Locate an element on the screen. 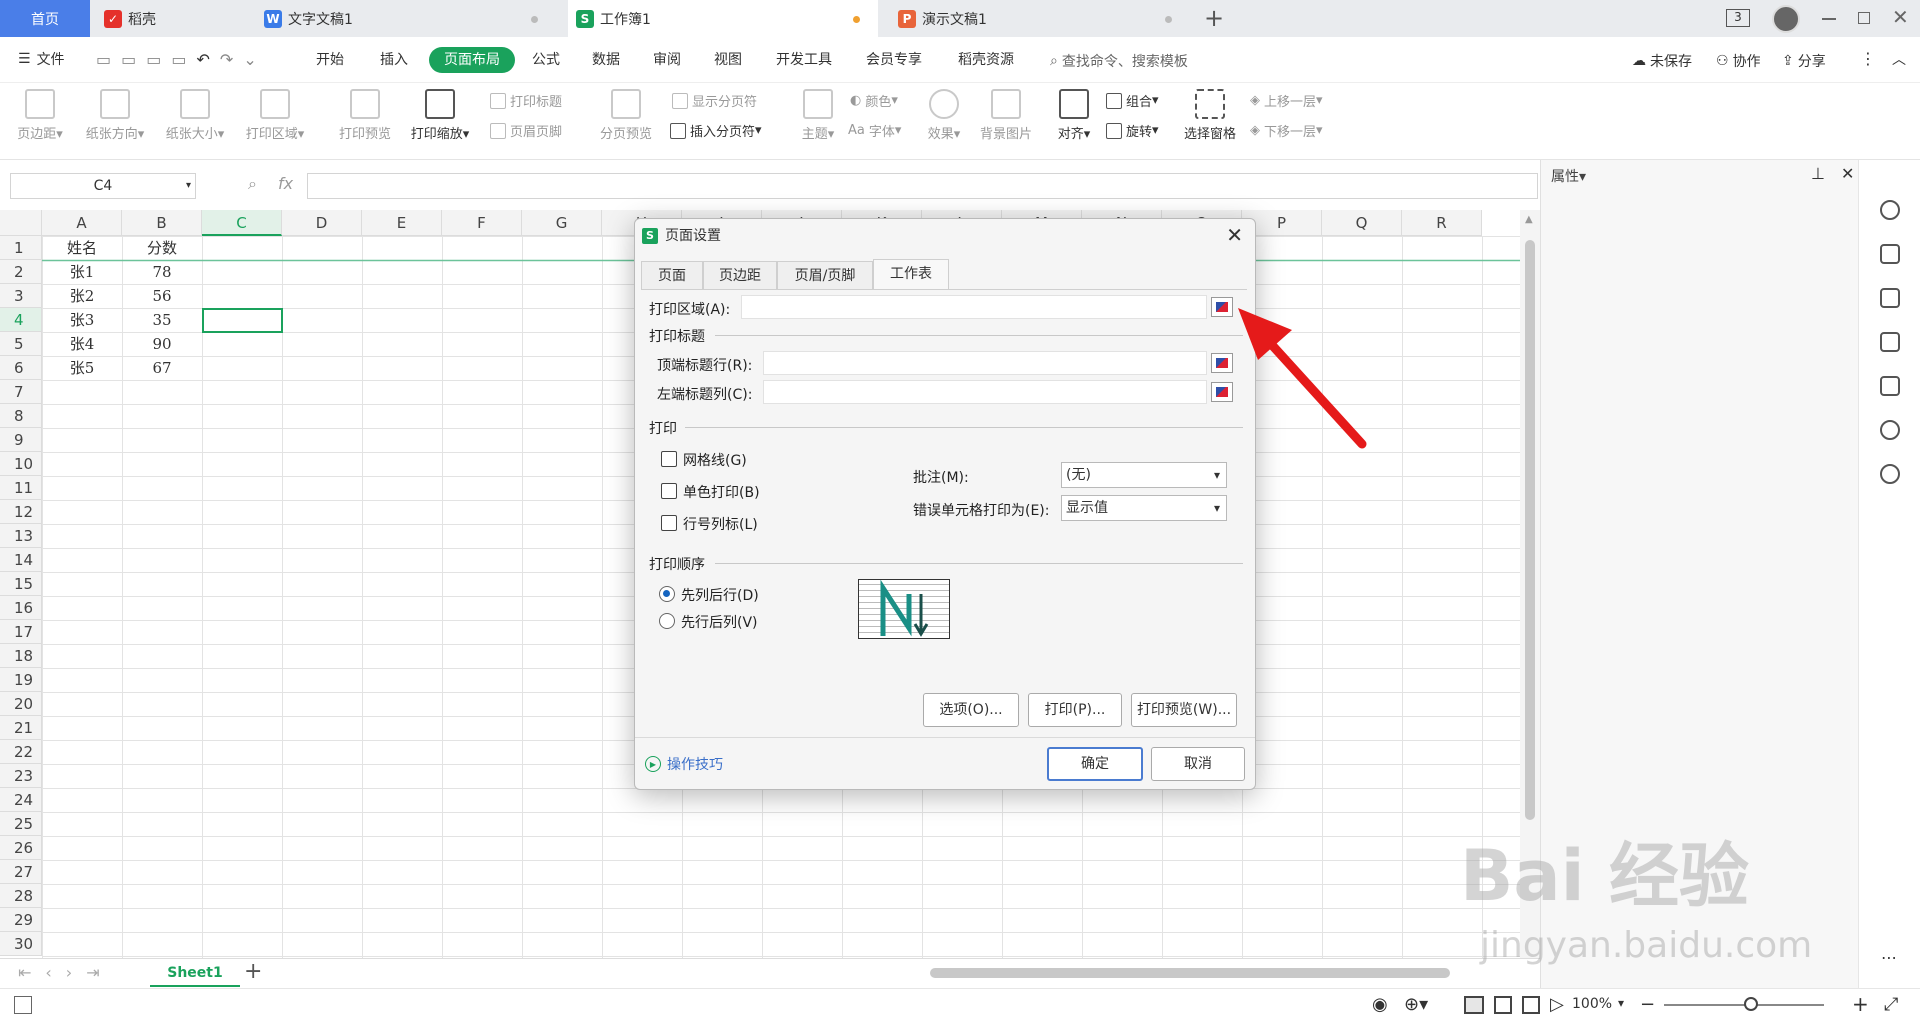 The height and width of the screenshot is (1020, 1920). headings-checkbox is located at coordinates (669, 523).